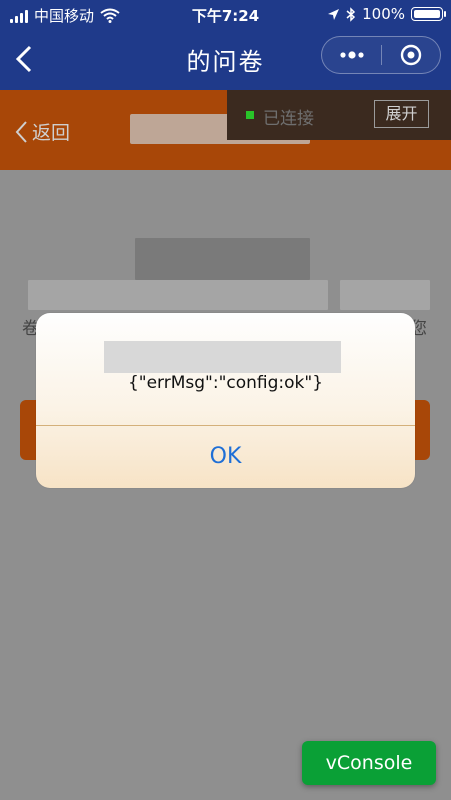 This screenshot has height=800, width=451. Describe the element at coordinates (401, 114) in the screenshot. I see `expand-button: 展开` at that location.